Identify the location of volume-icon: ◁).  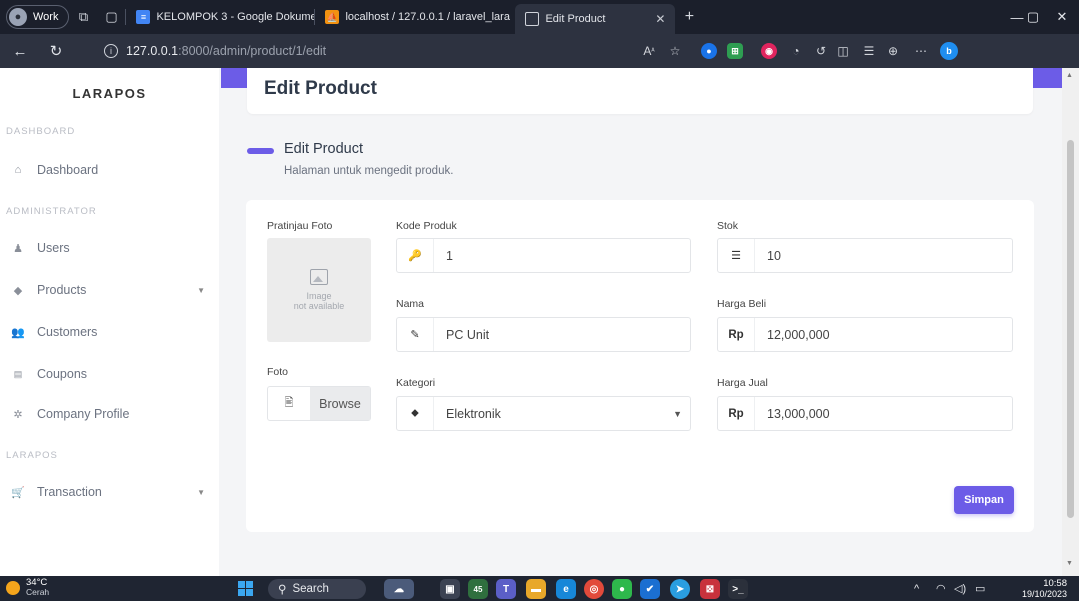
(960, 588).